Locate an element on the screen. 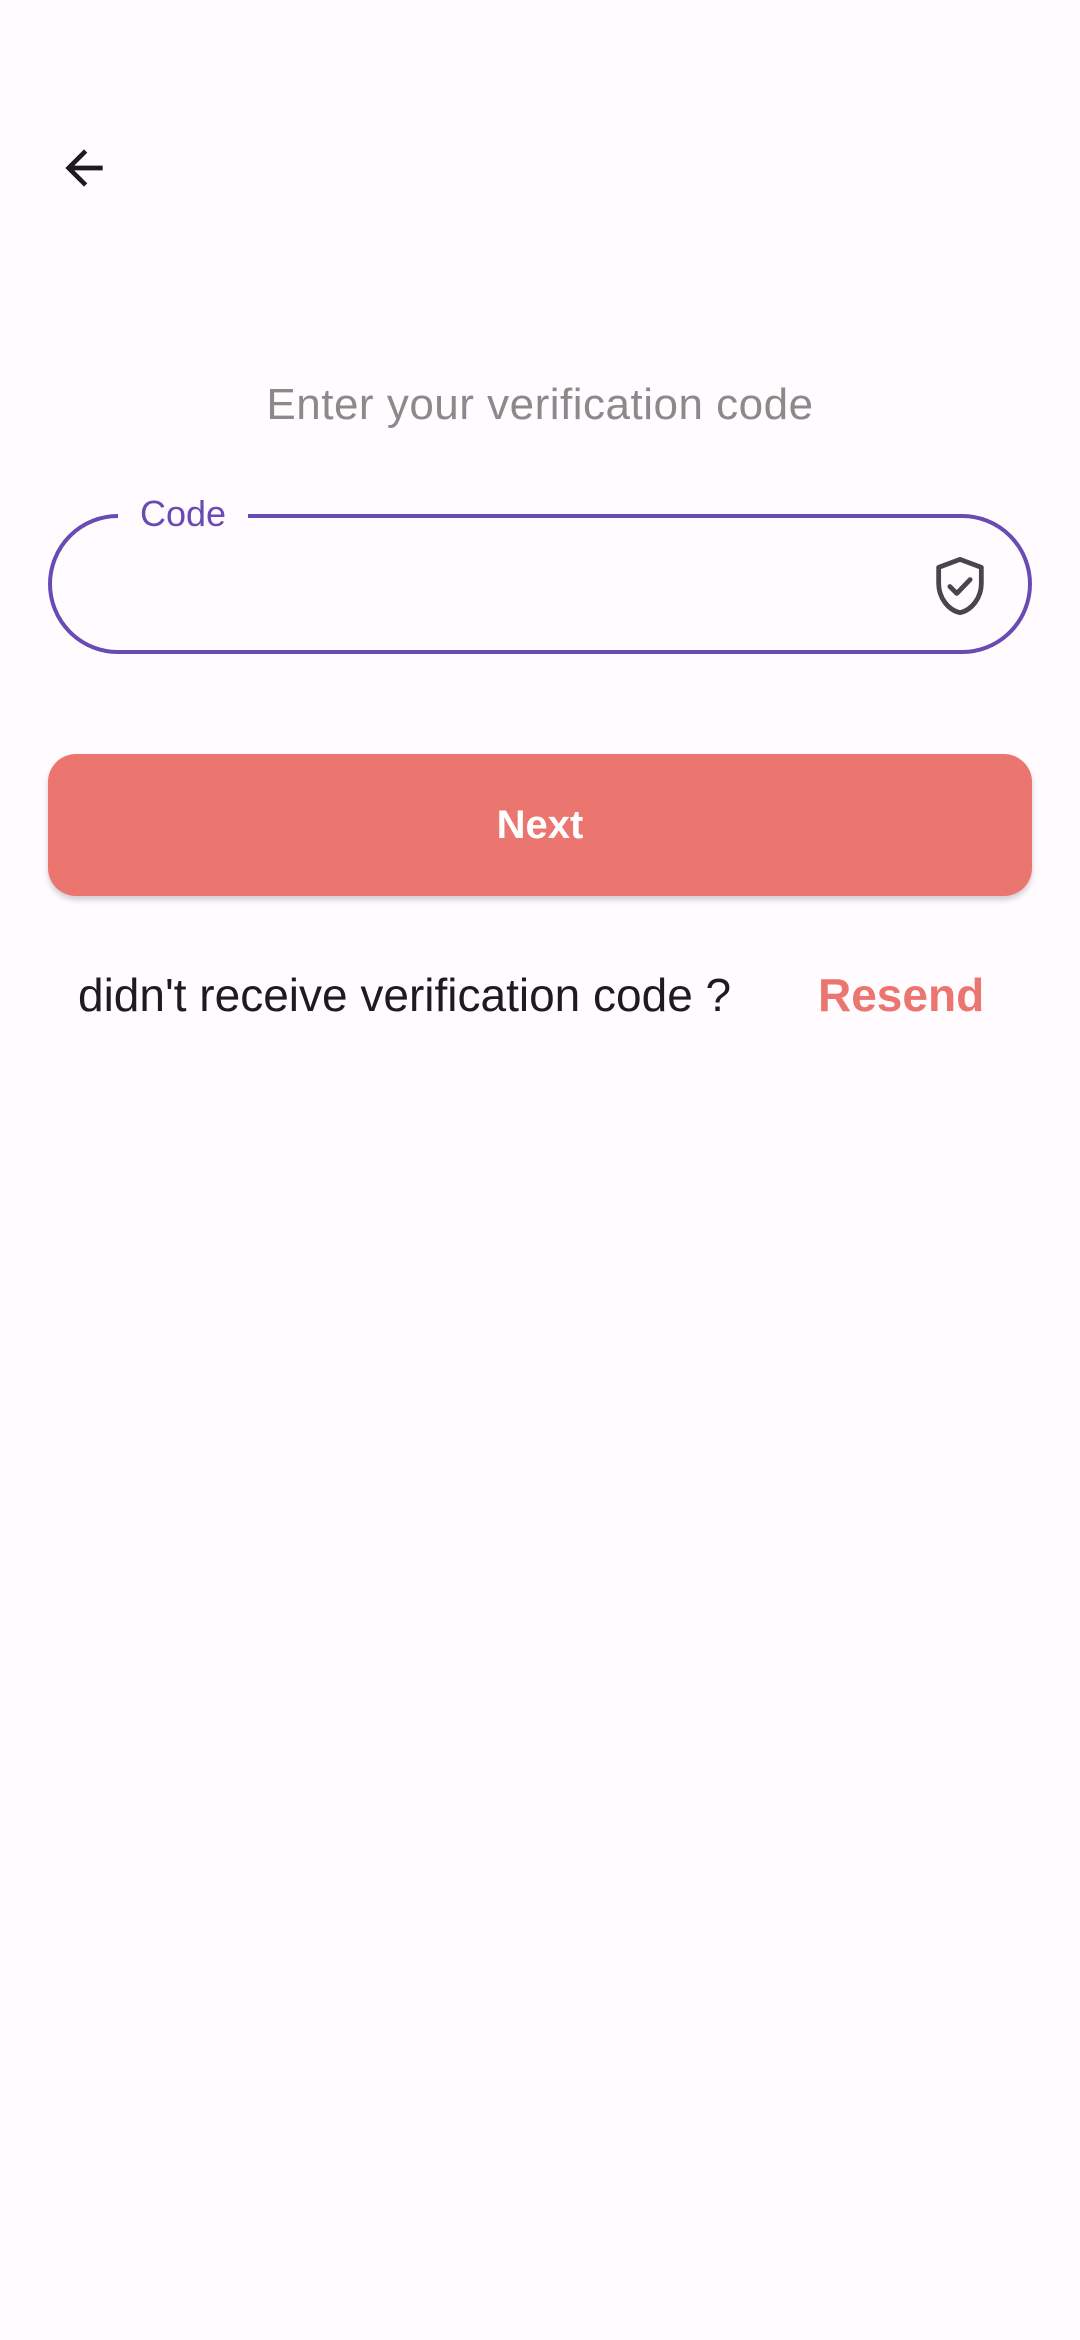 The image size is (1080, 2340). code-field: Code is located at coordinates (540, 569).